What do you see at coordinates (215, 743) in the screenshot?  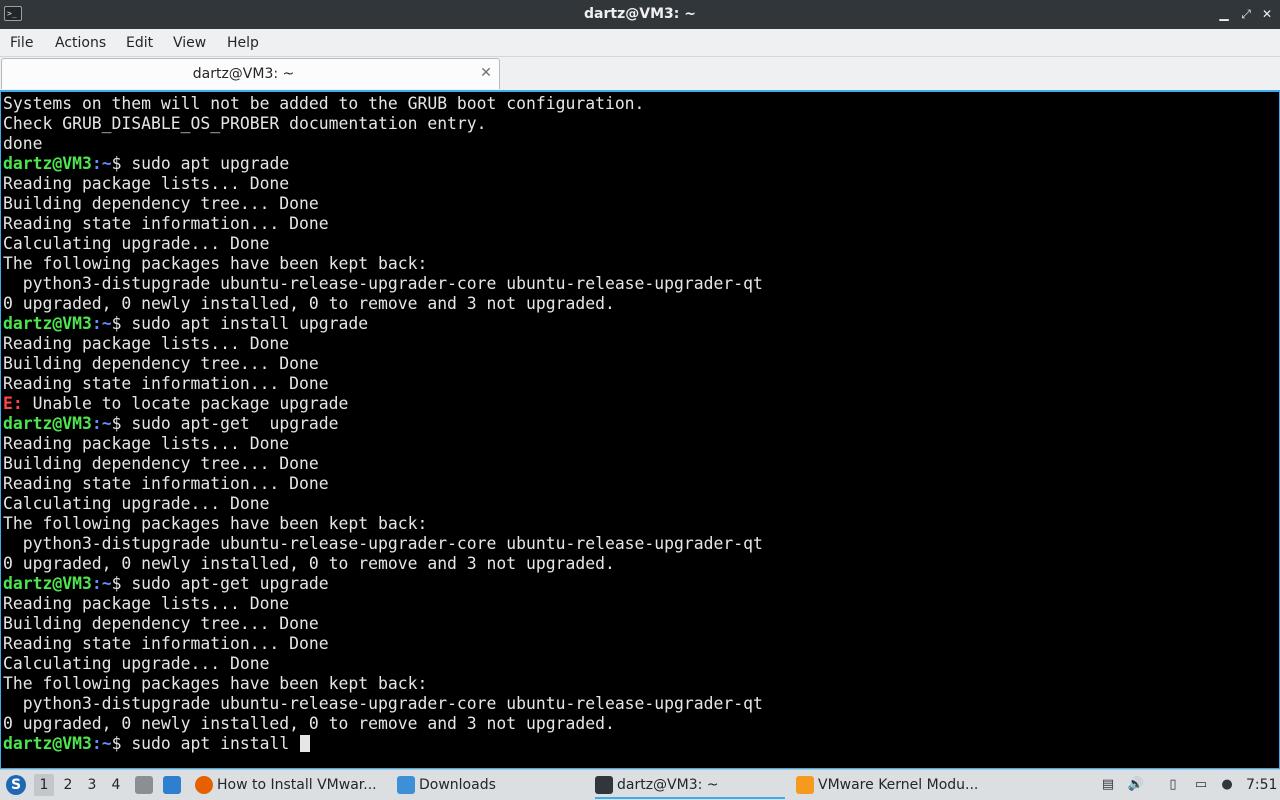 I see `command-text: sudo apt install` at bounding box center [215, 743].